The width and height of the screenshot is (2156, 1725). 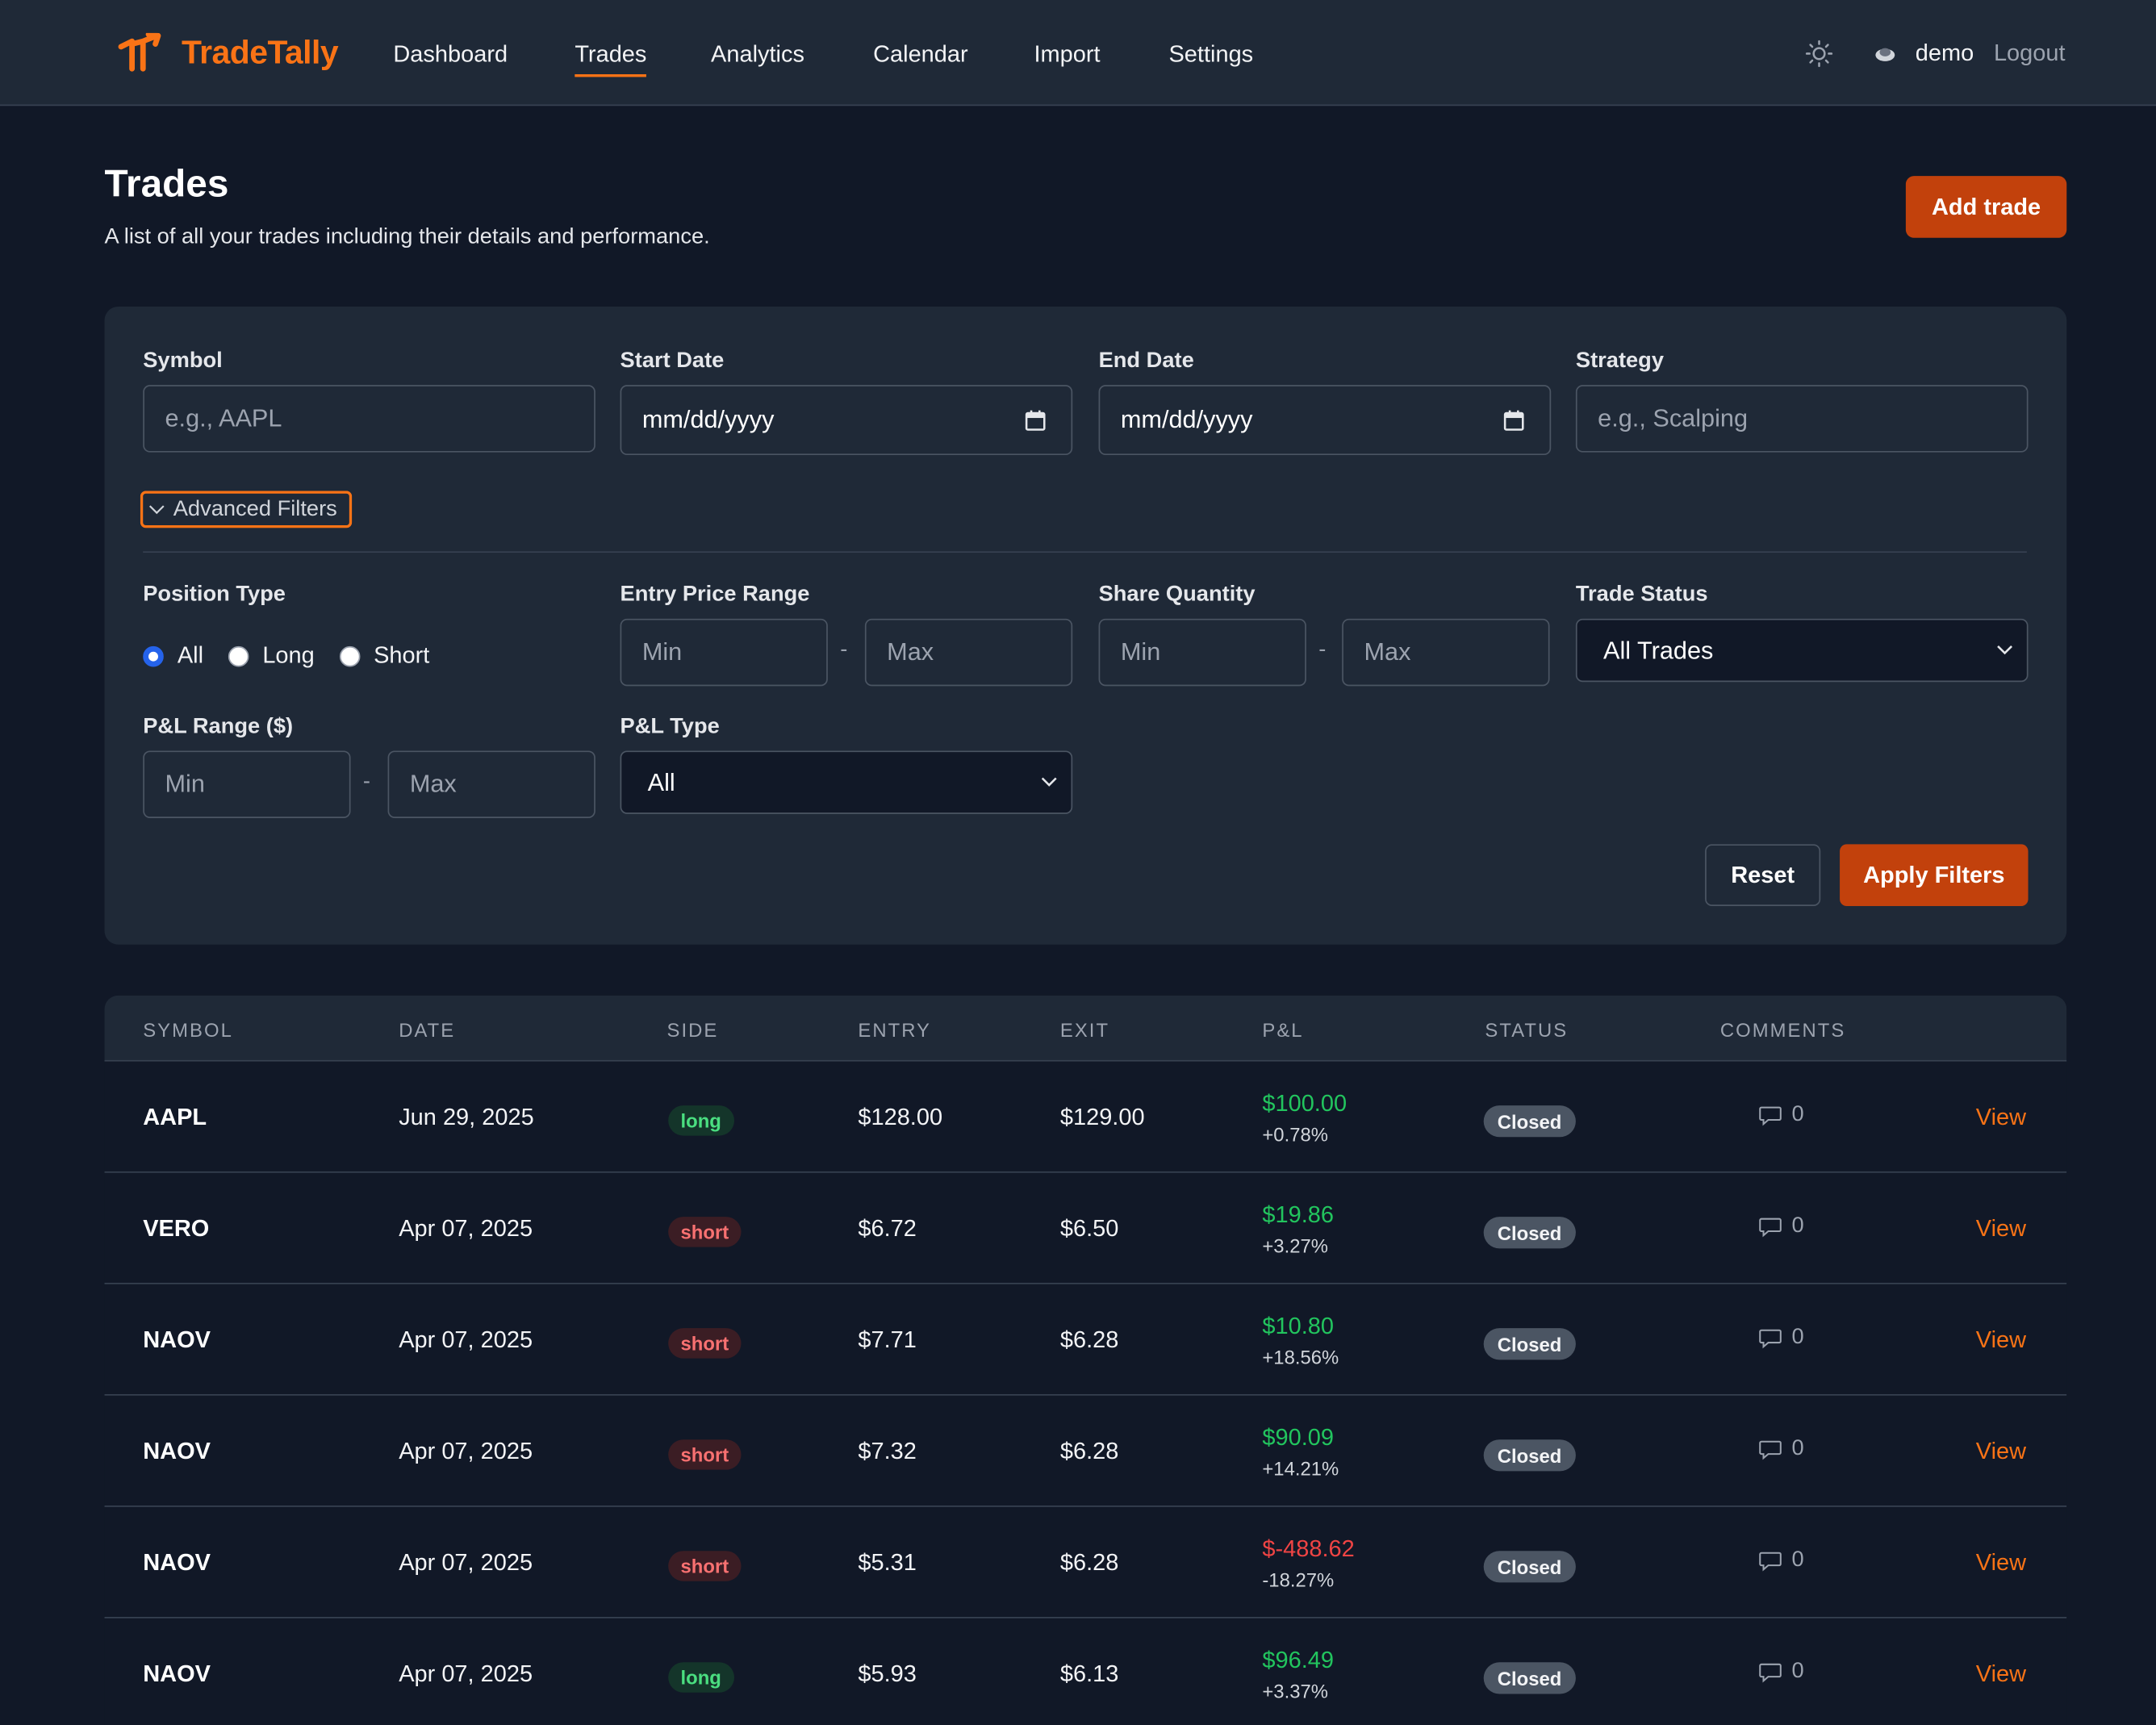 I want to click on nav-calendar: Calendar, so click(x=920, y=55).